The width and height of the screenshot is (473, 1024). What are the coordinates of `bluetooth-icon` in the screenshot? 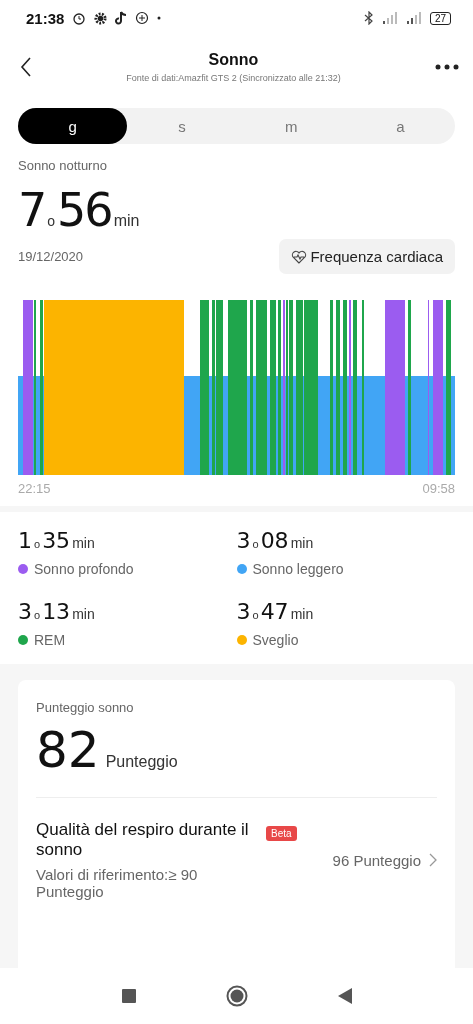 It's located at (368, 18).